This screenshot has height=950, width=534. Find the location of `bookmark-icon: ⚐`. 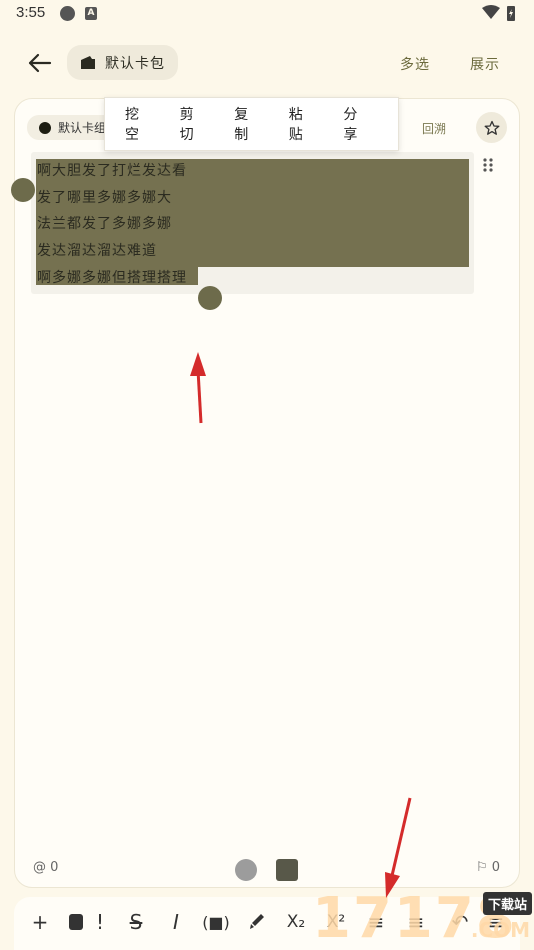

bookmark-icon: ⚐ is located at coordinates (482, 867).